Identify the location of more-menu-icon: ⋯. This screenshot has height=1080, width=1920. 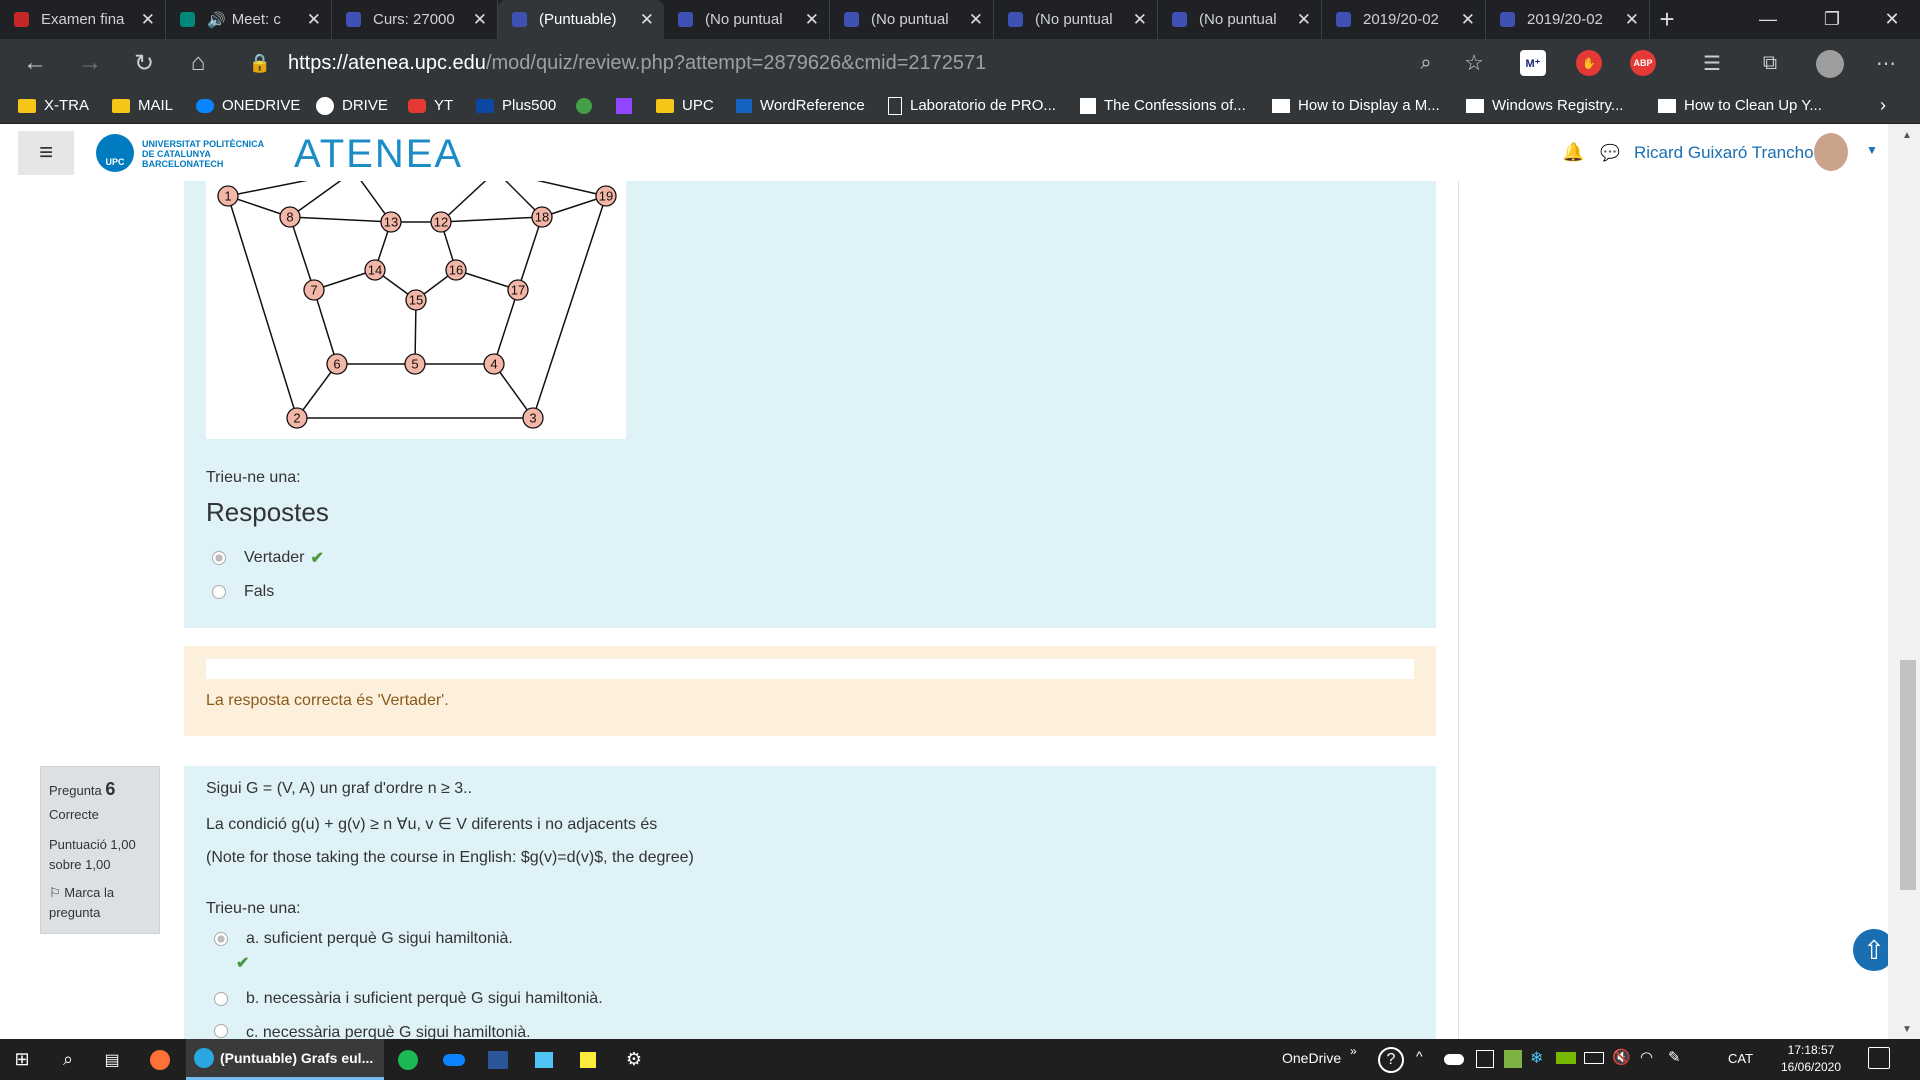
(1886, 63).